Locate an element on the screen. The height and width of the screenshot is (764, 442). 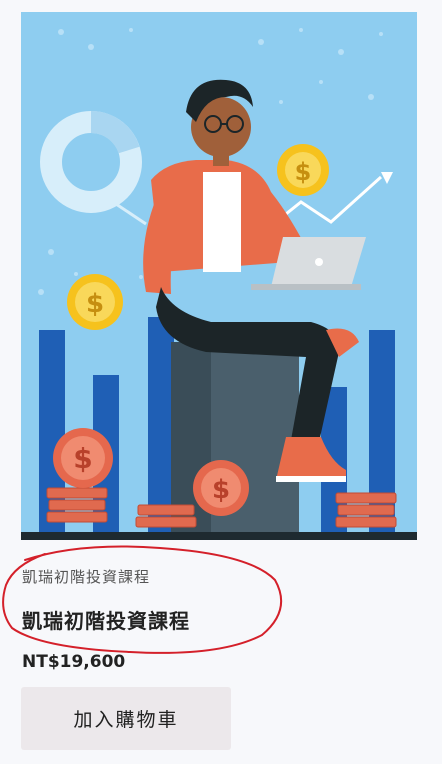
add-to-cart-button: 加入購物車 is located at coordinates (126, 718).